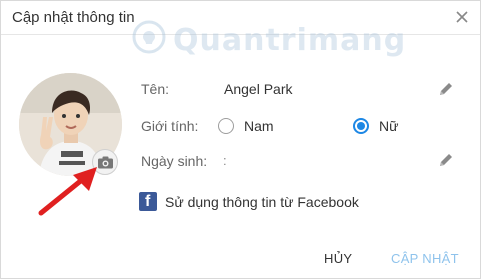 The image size is (481, 279). I want to click on gender-option-female: Nữ, so click(388, 126).